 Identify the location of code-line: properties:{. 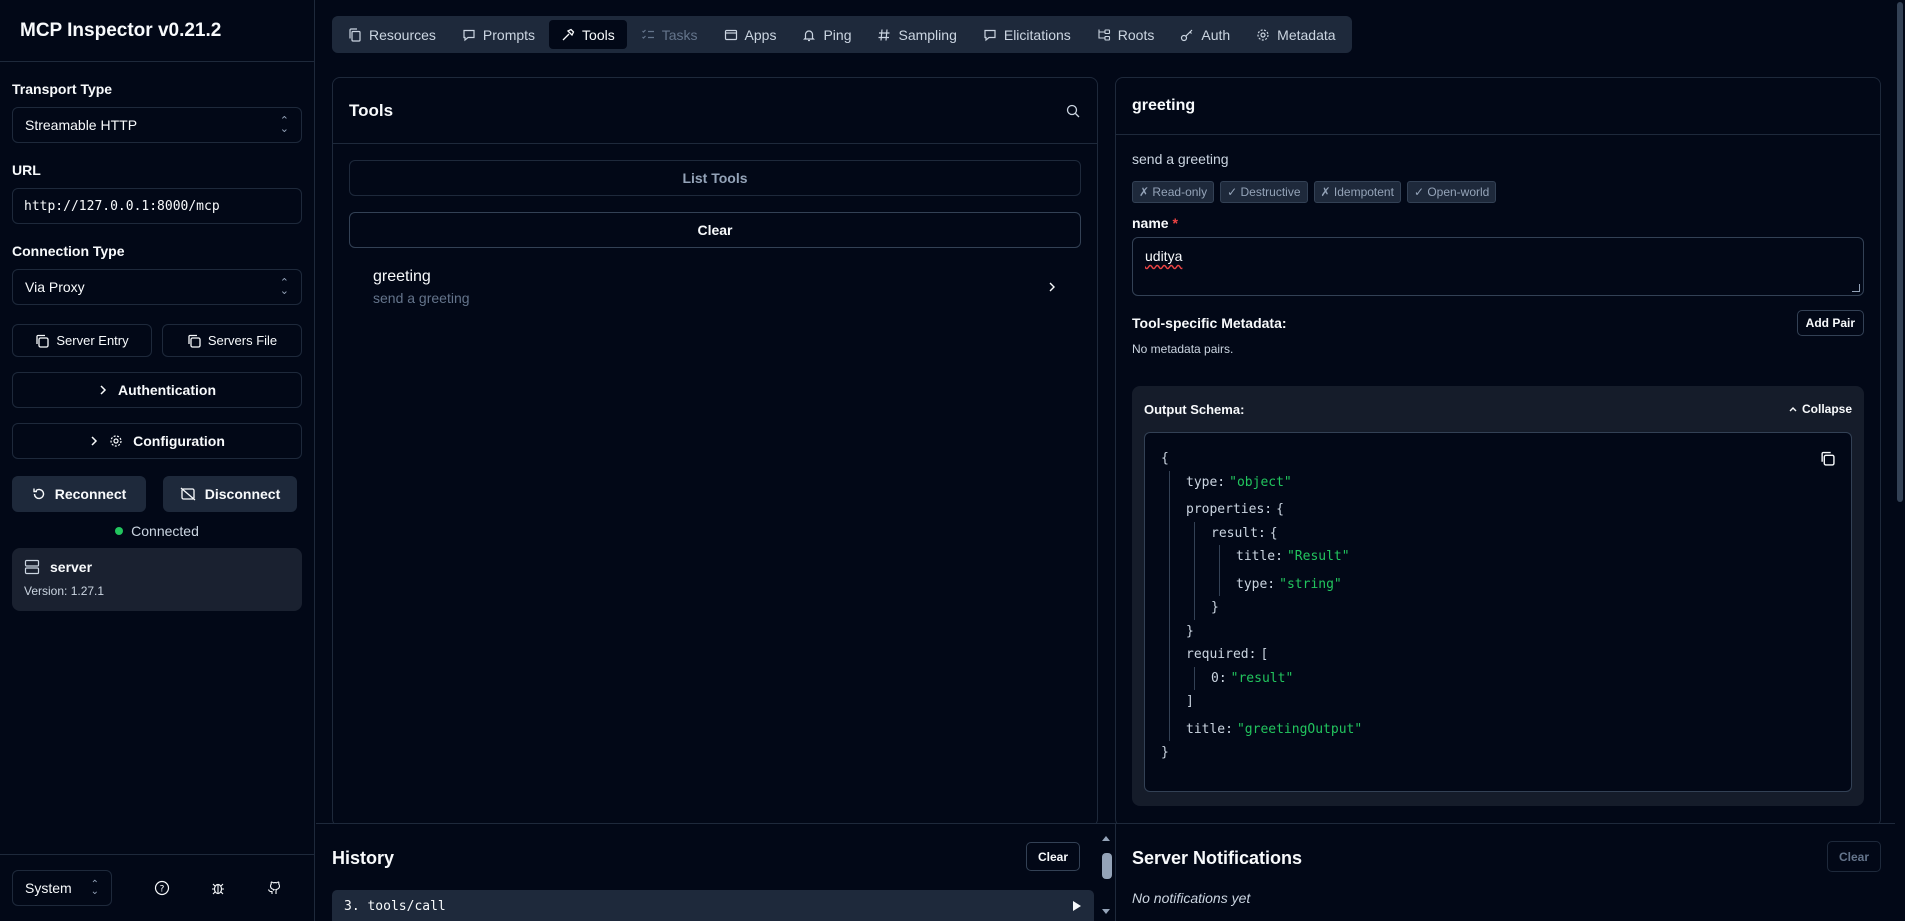
(1510, 510).